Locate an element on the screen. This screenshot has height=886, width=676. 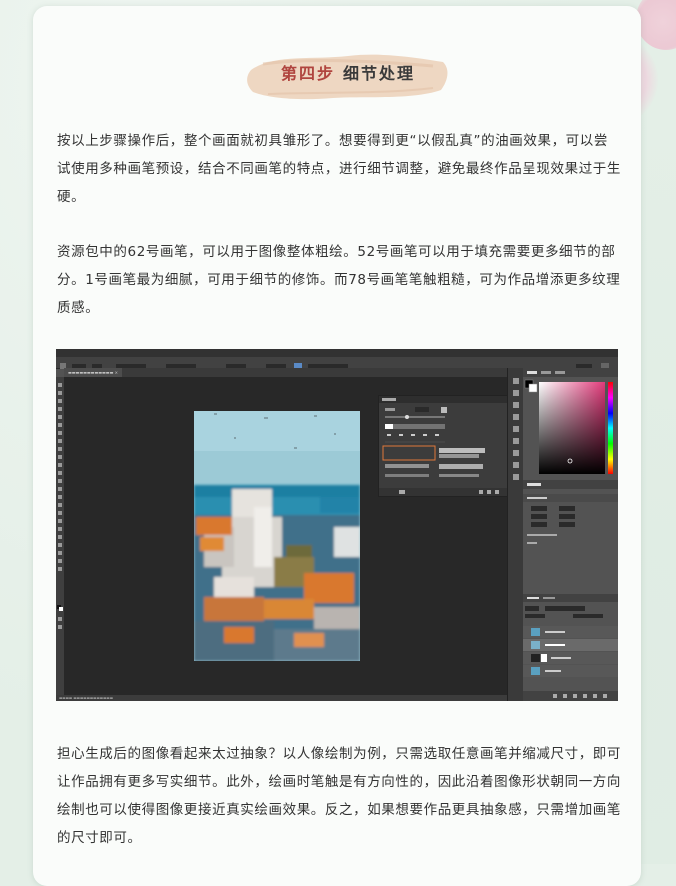
ps-tool-icons is located at coordinates (60, 506).